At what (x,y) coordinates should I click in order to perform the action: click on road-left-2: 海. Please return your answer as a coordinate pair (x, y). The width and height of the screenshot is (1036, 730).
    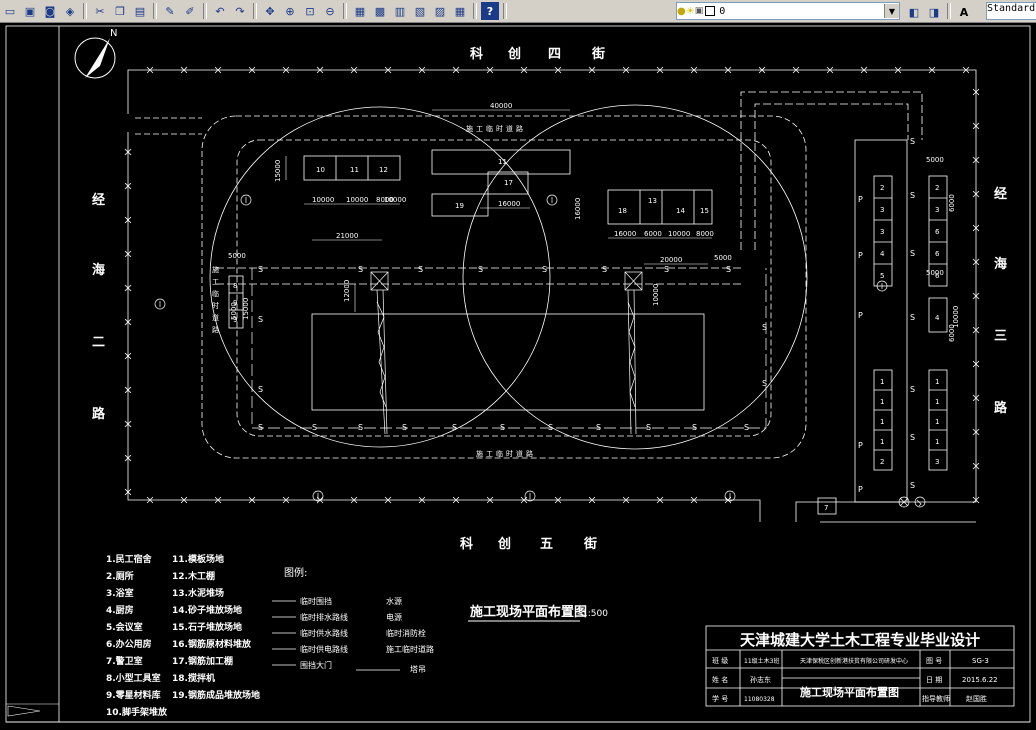
    Looking at the image, I should click on (98, 270).